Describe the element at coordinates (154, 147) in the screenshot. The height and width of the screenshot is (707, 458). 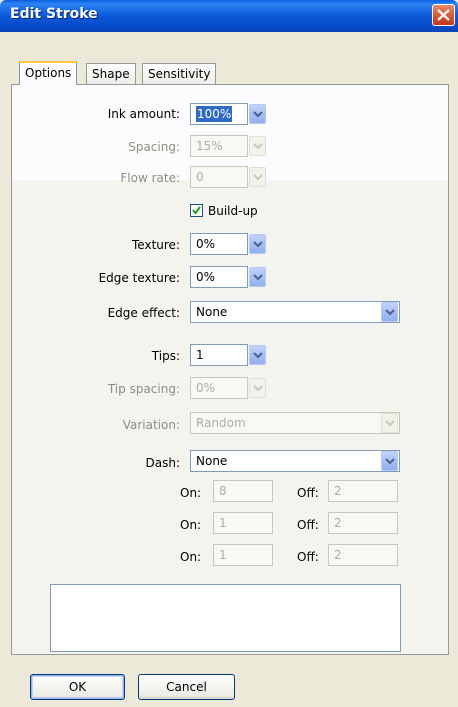
I see `spacing-label: Spacing:` at that location.